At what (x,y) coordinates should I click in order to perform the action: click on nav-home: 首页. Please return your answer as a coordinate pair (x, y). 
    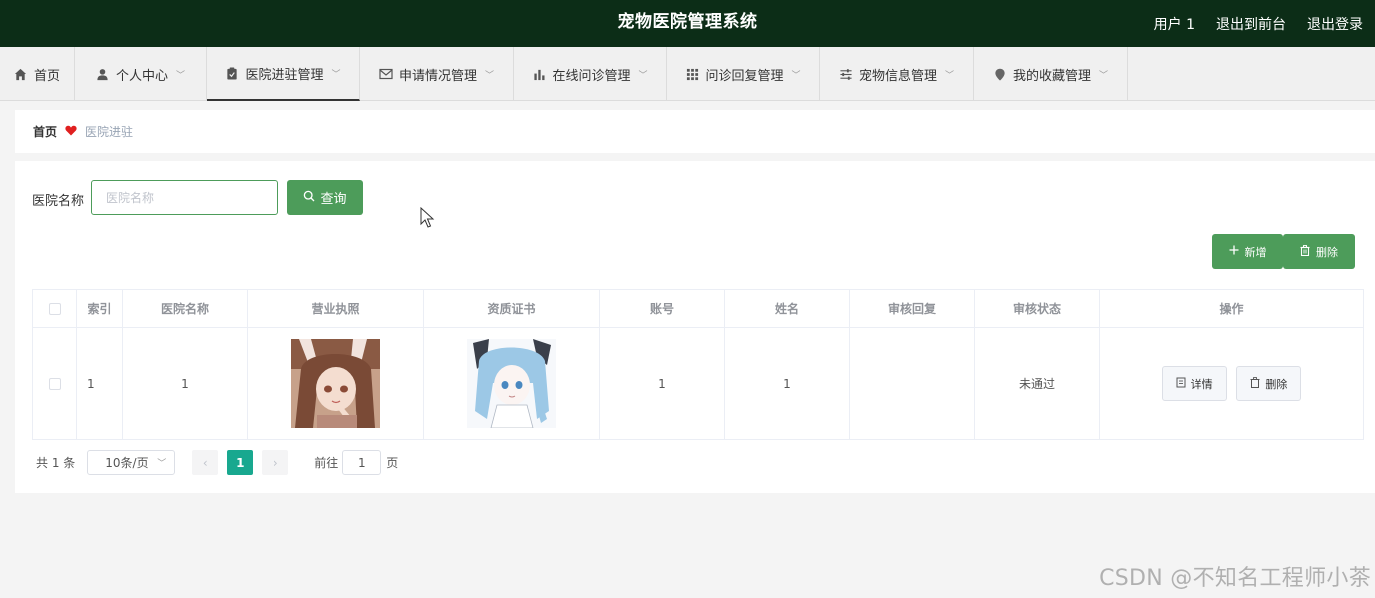
    Looking at the image, I should click on (37, 74).